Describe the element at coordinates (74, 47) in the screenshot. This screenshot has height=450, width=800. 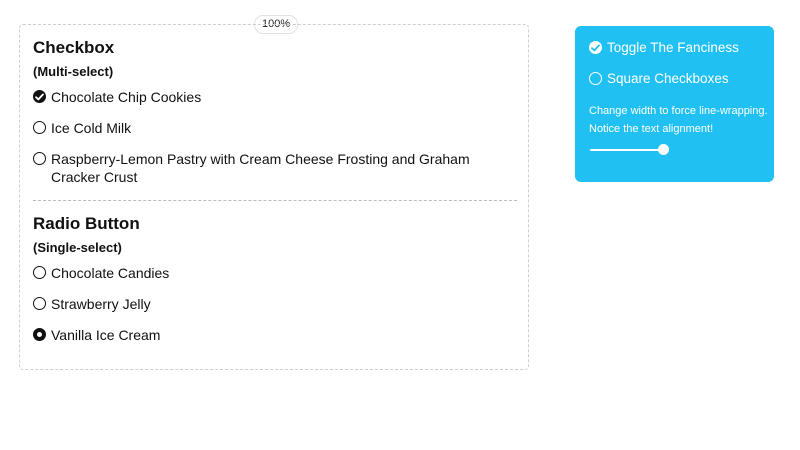
I see `checkbox-group-title: Checkbox` at that location.